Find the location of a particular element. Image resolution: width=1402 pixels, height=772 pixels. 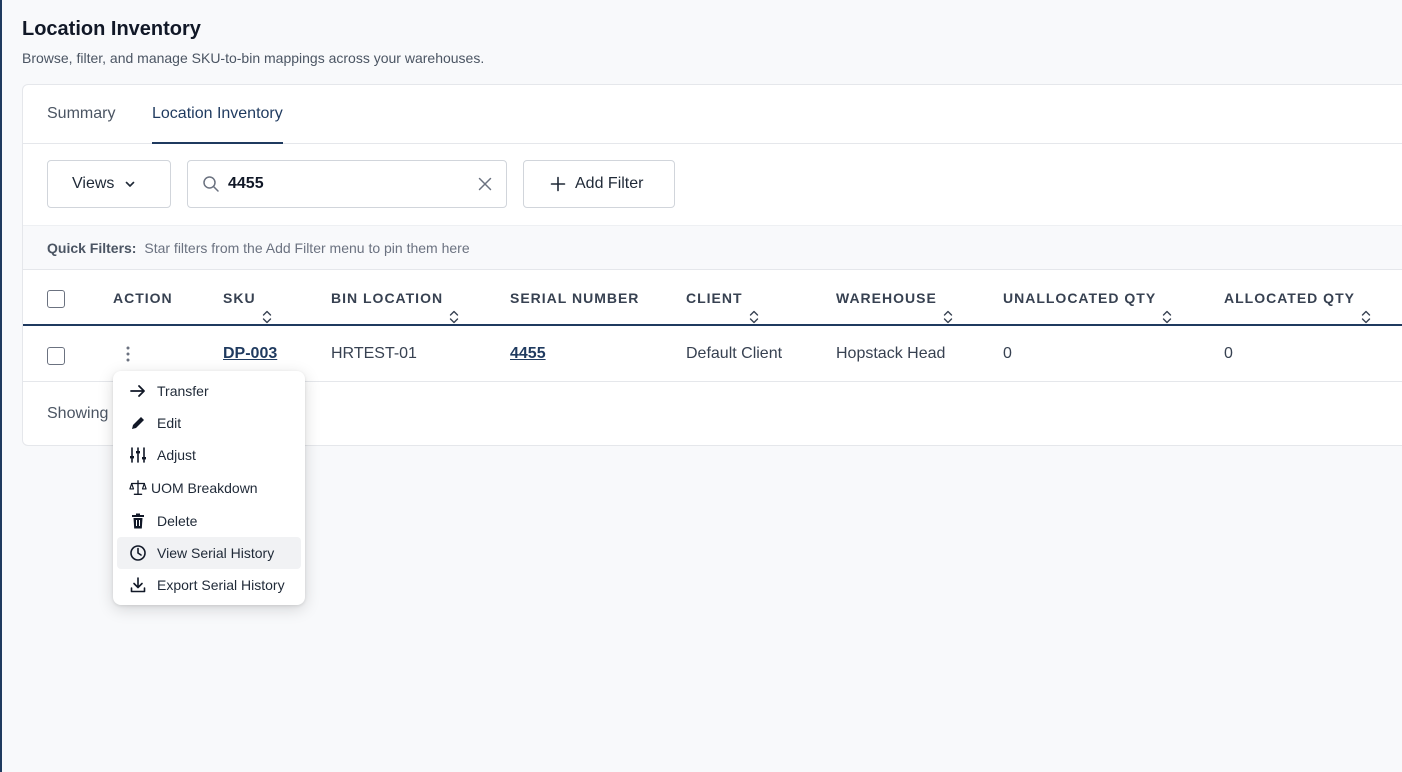

trash-icon is located at coordinates (138, 521).